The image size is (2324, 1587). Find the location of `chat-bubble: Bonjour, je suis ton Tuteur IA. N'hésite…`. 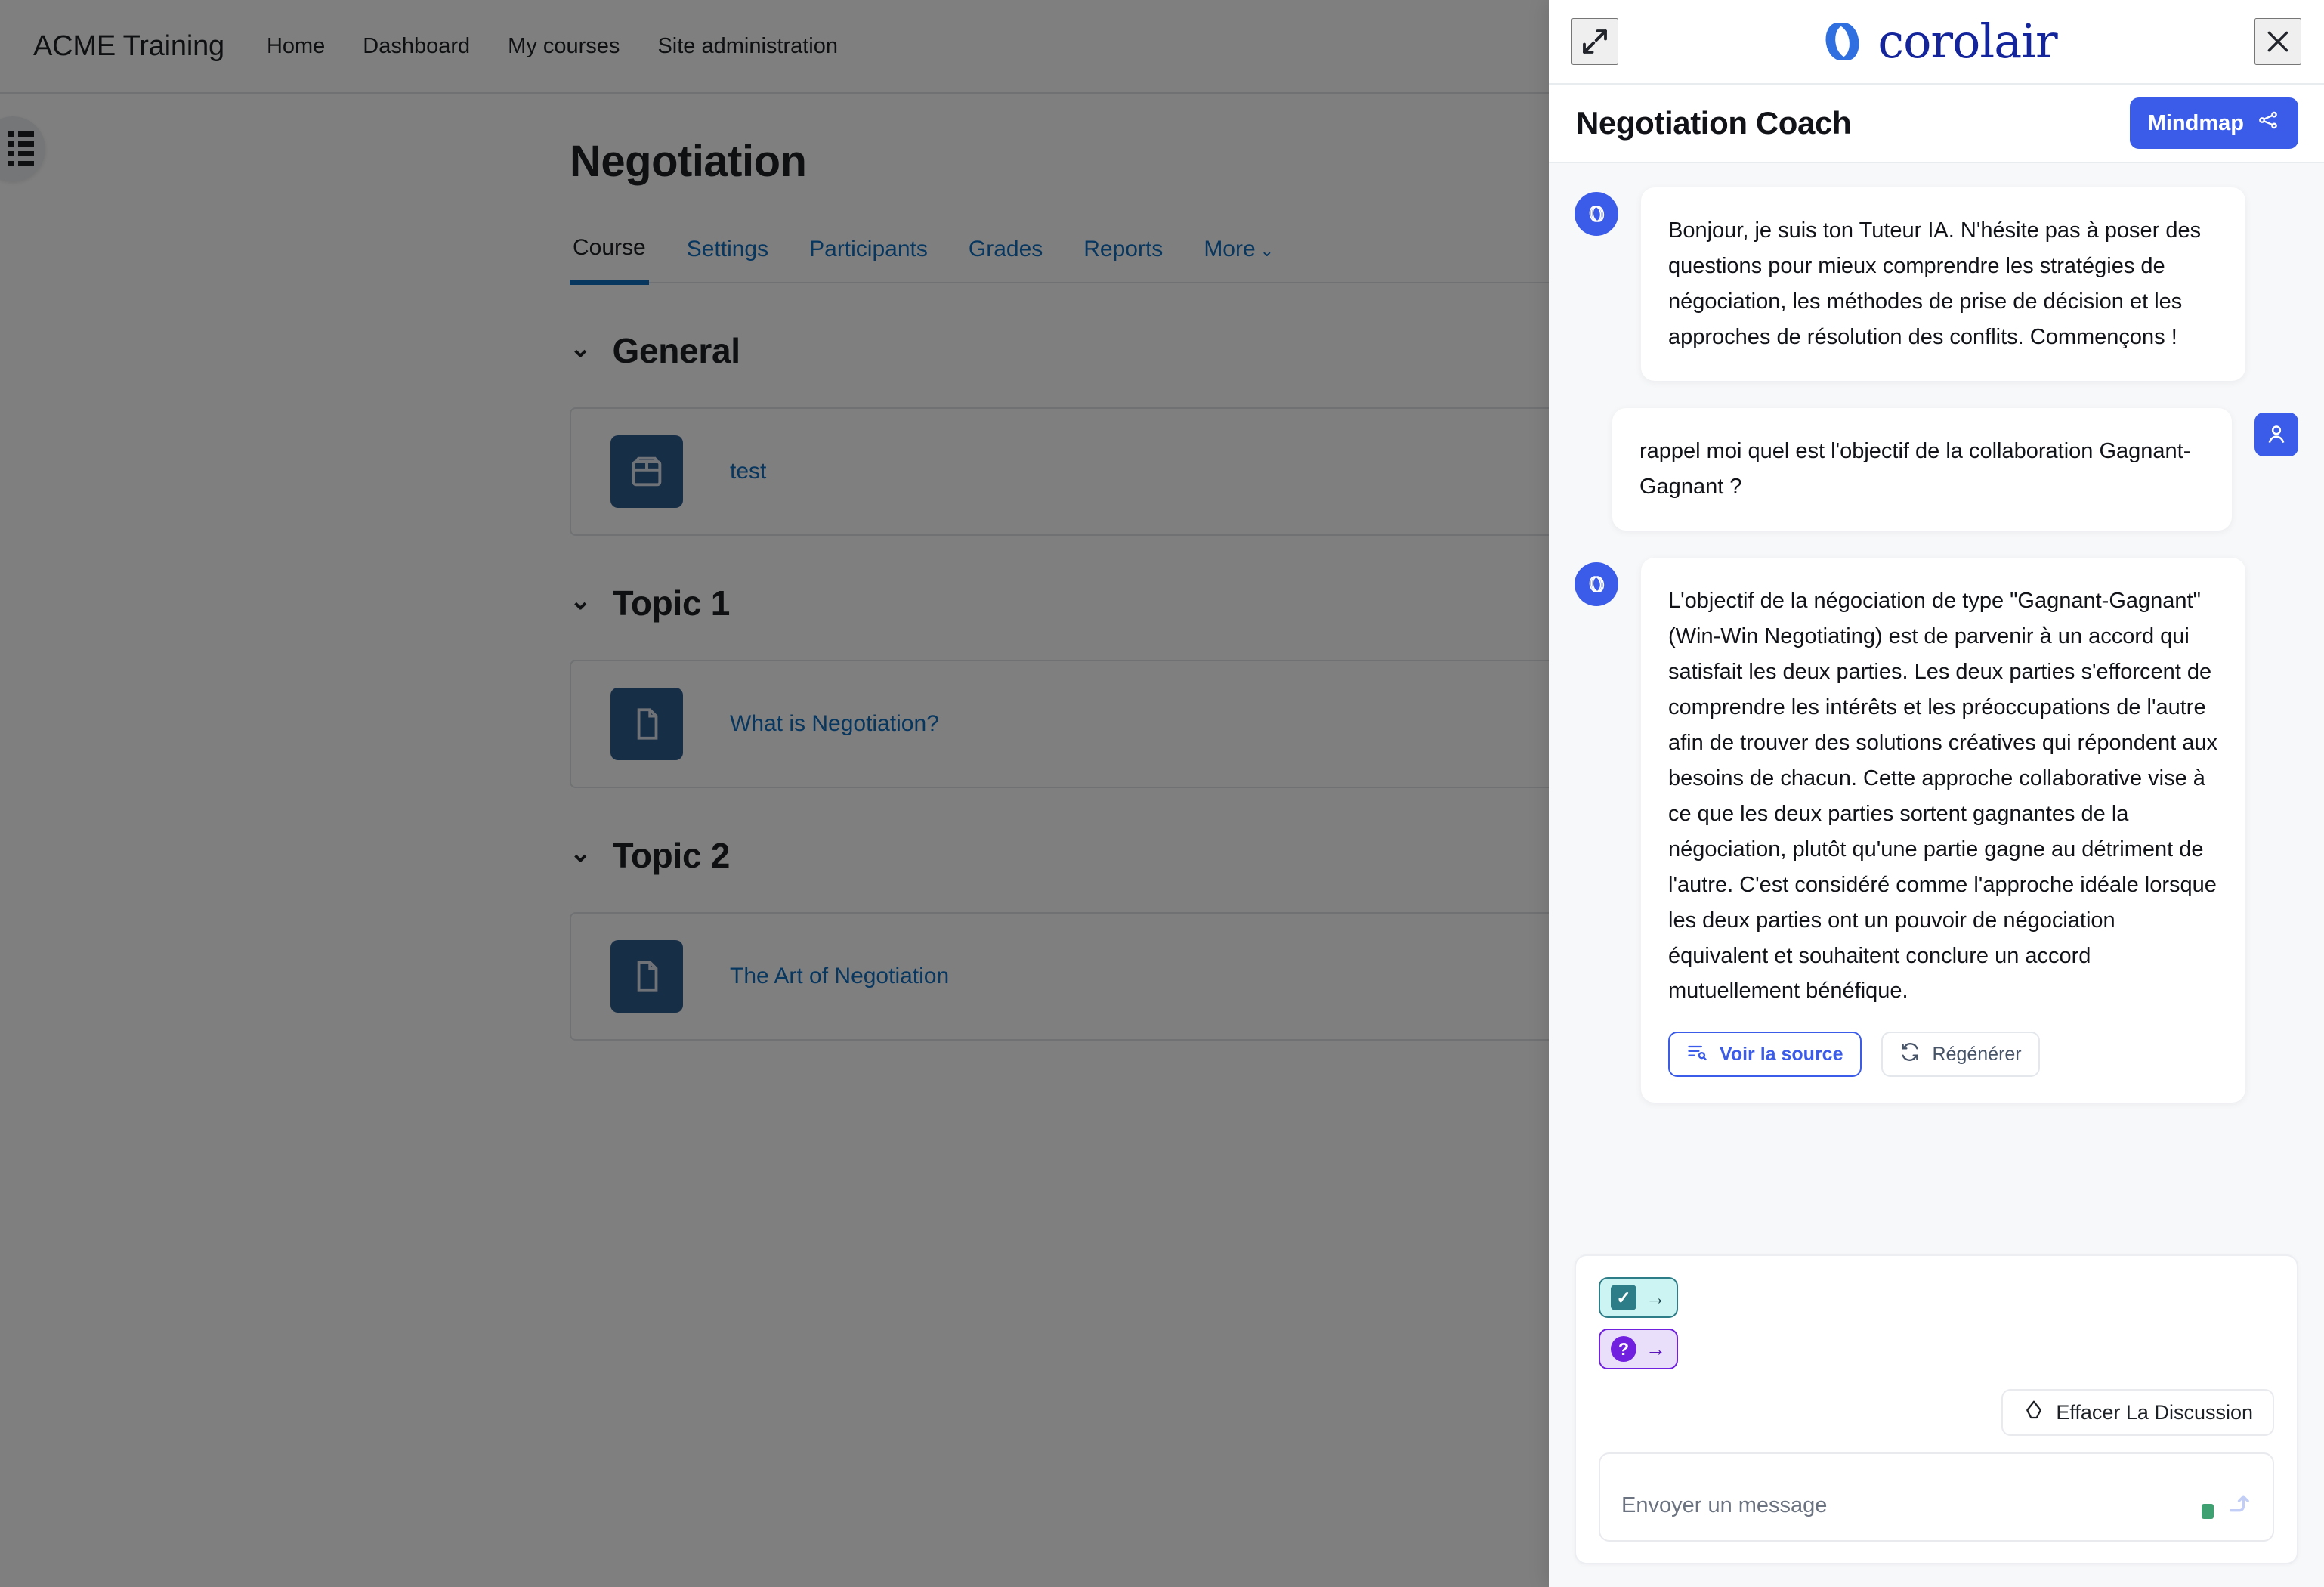

chat-bubble: Bonjour, je suis ton Tuteur IA. N'hésite… is located at coordinates (1943, 284).